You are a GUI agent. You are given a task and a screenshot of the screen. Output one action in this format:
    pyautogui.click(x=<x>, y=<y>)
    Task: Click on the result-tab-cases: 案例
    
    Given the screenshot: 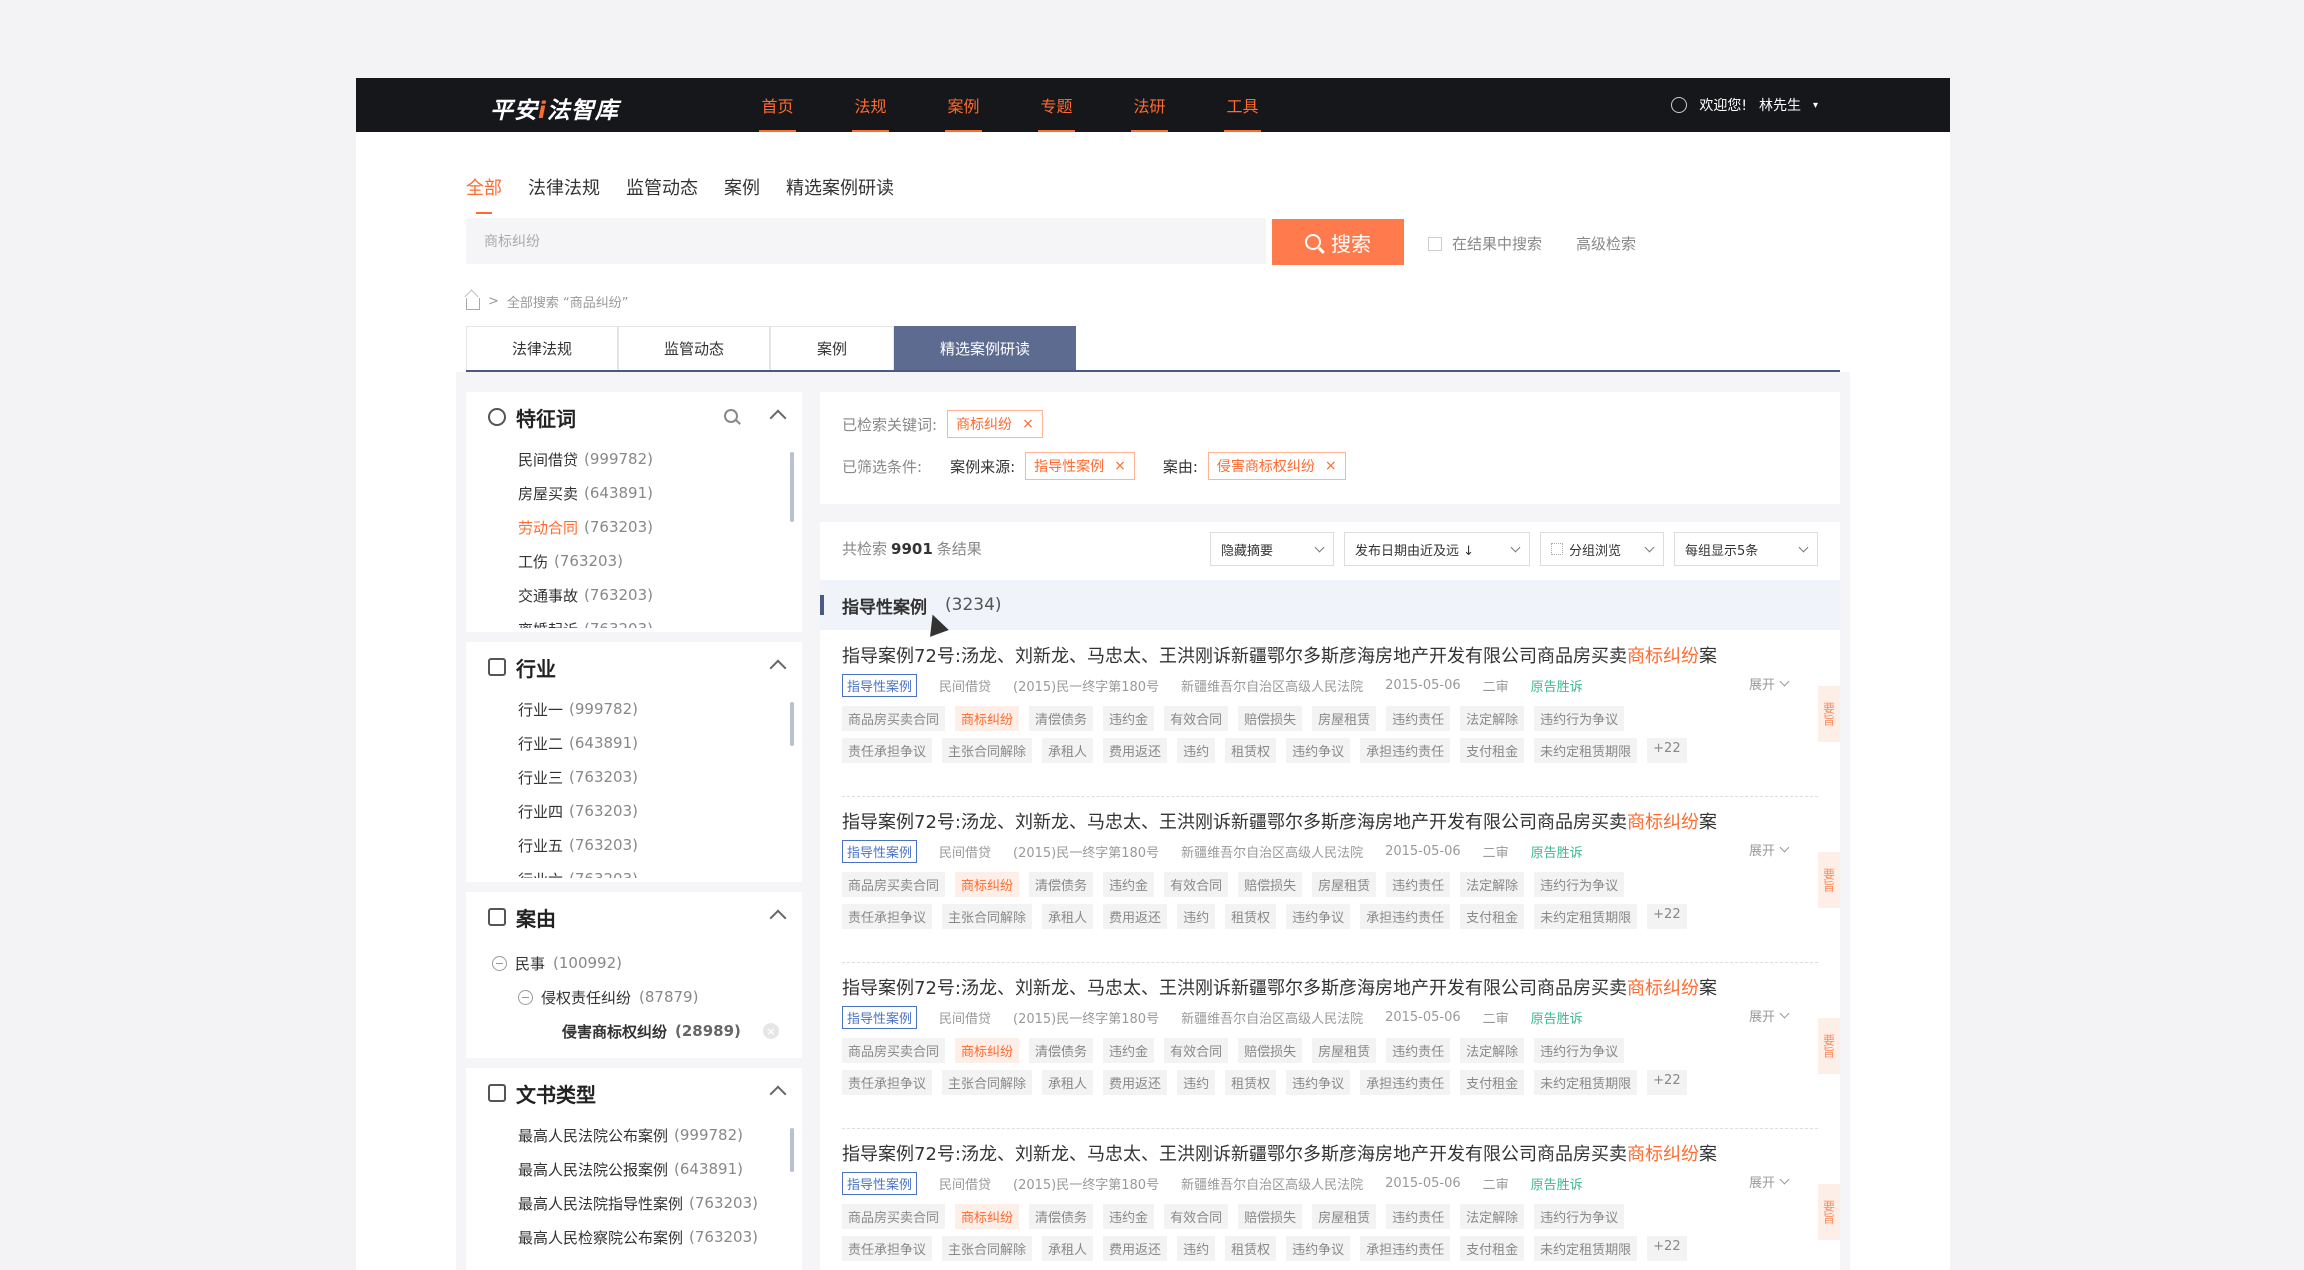 What is the action you would take?
    pyautogui.click(x=832, y=348)
    